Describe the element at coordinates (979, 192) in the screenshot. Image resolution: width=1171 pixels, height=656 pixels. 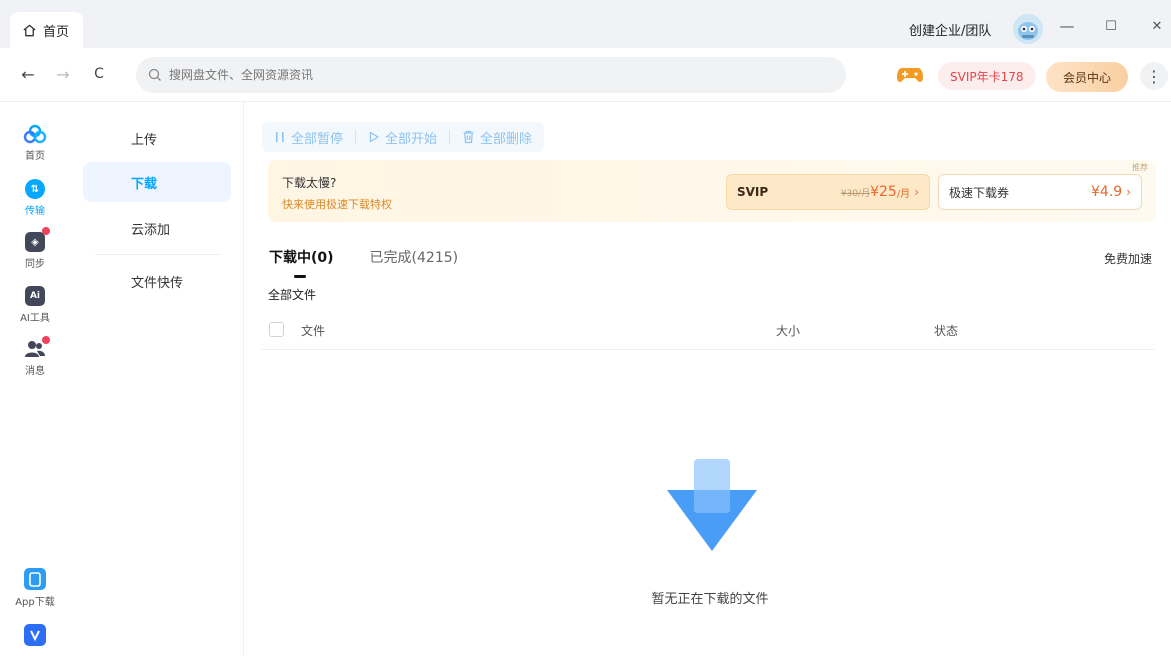
I see `ticket-offer-name: 极速下载券` at that location.